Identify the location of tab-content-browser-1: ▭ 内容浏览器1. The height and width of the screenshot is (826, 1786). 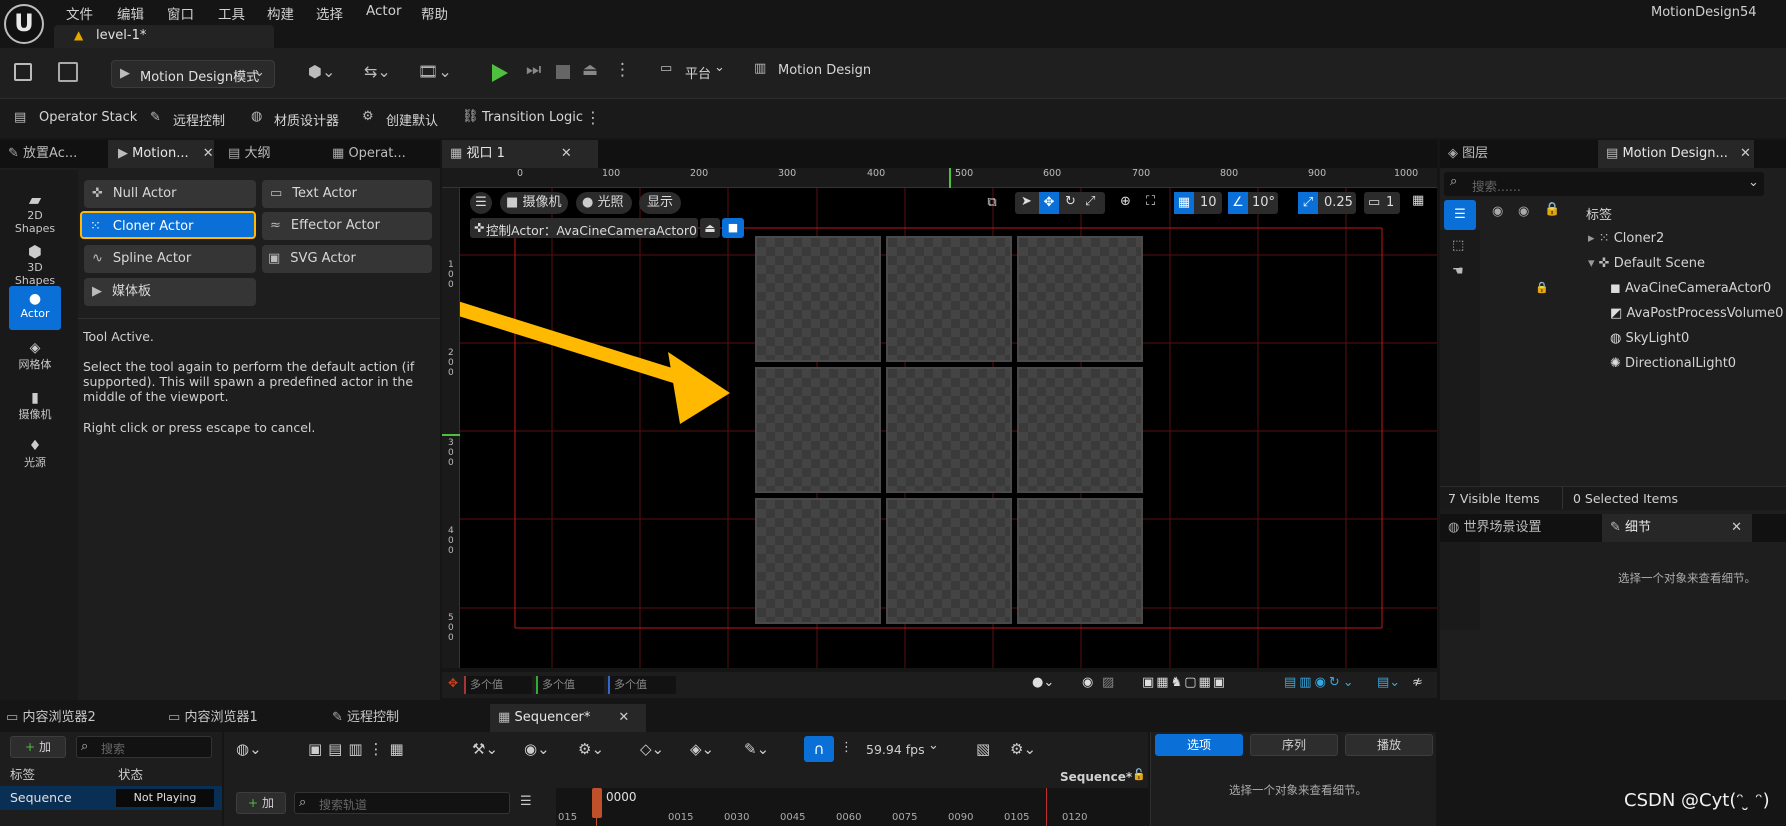
(213, 718).